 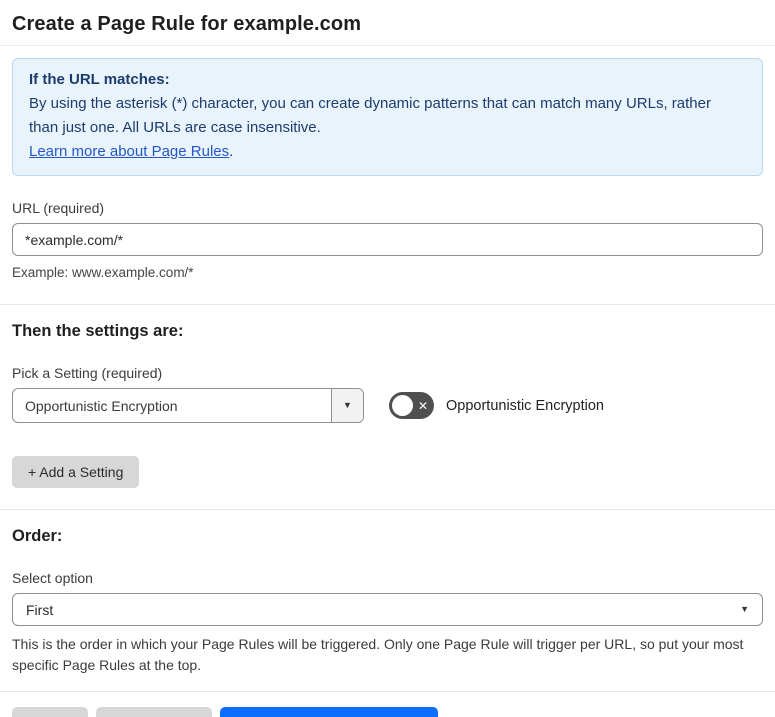 I want to click on toggle-label: Opportunistic Encryption, so click(x=525, y=405).